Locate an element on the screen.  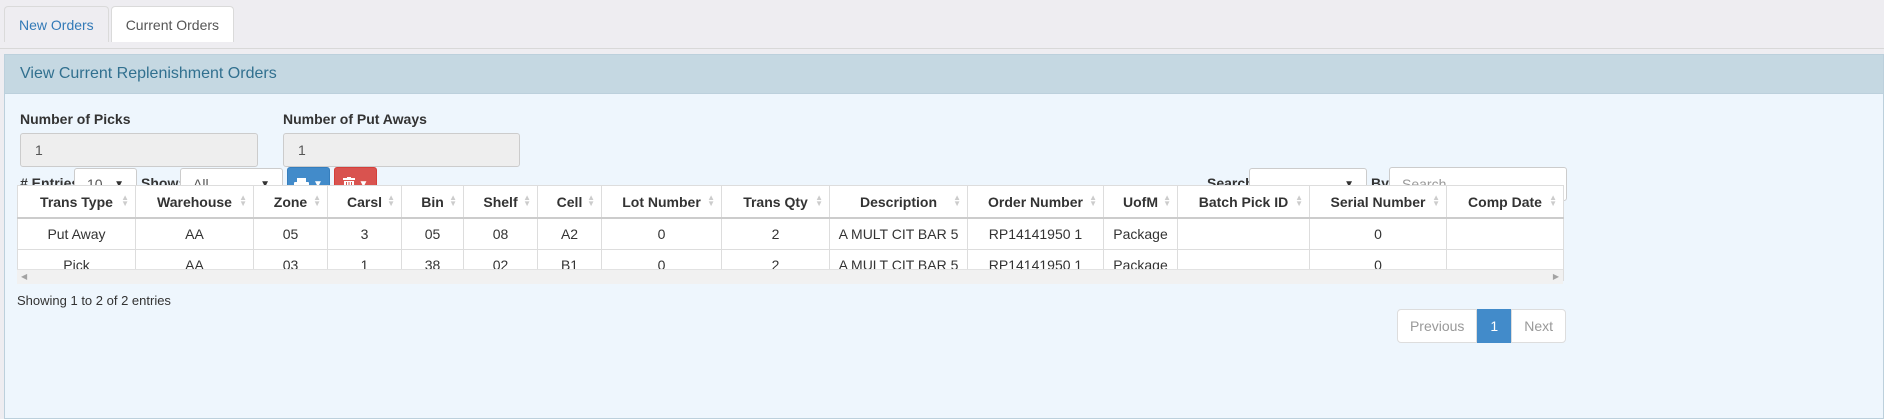
tab-new-orders: New Orders is located at coordinates (56, 24).